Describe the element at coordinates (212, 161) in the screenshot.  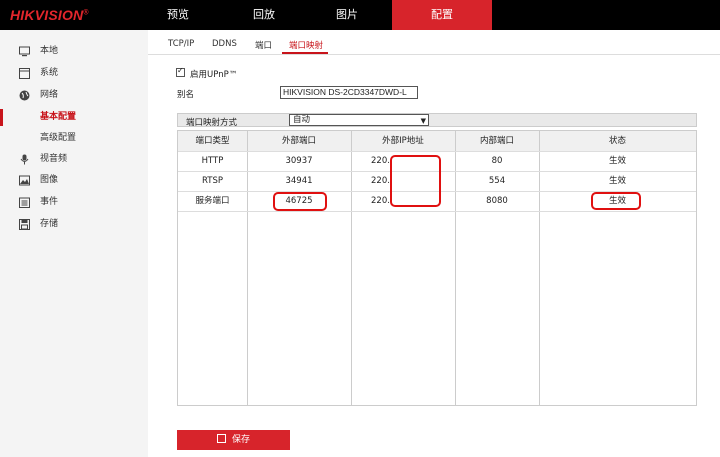
I see `table-cell: HTTP` at that location.